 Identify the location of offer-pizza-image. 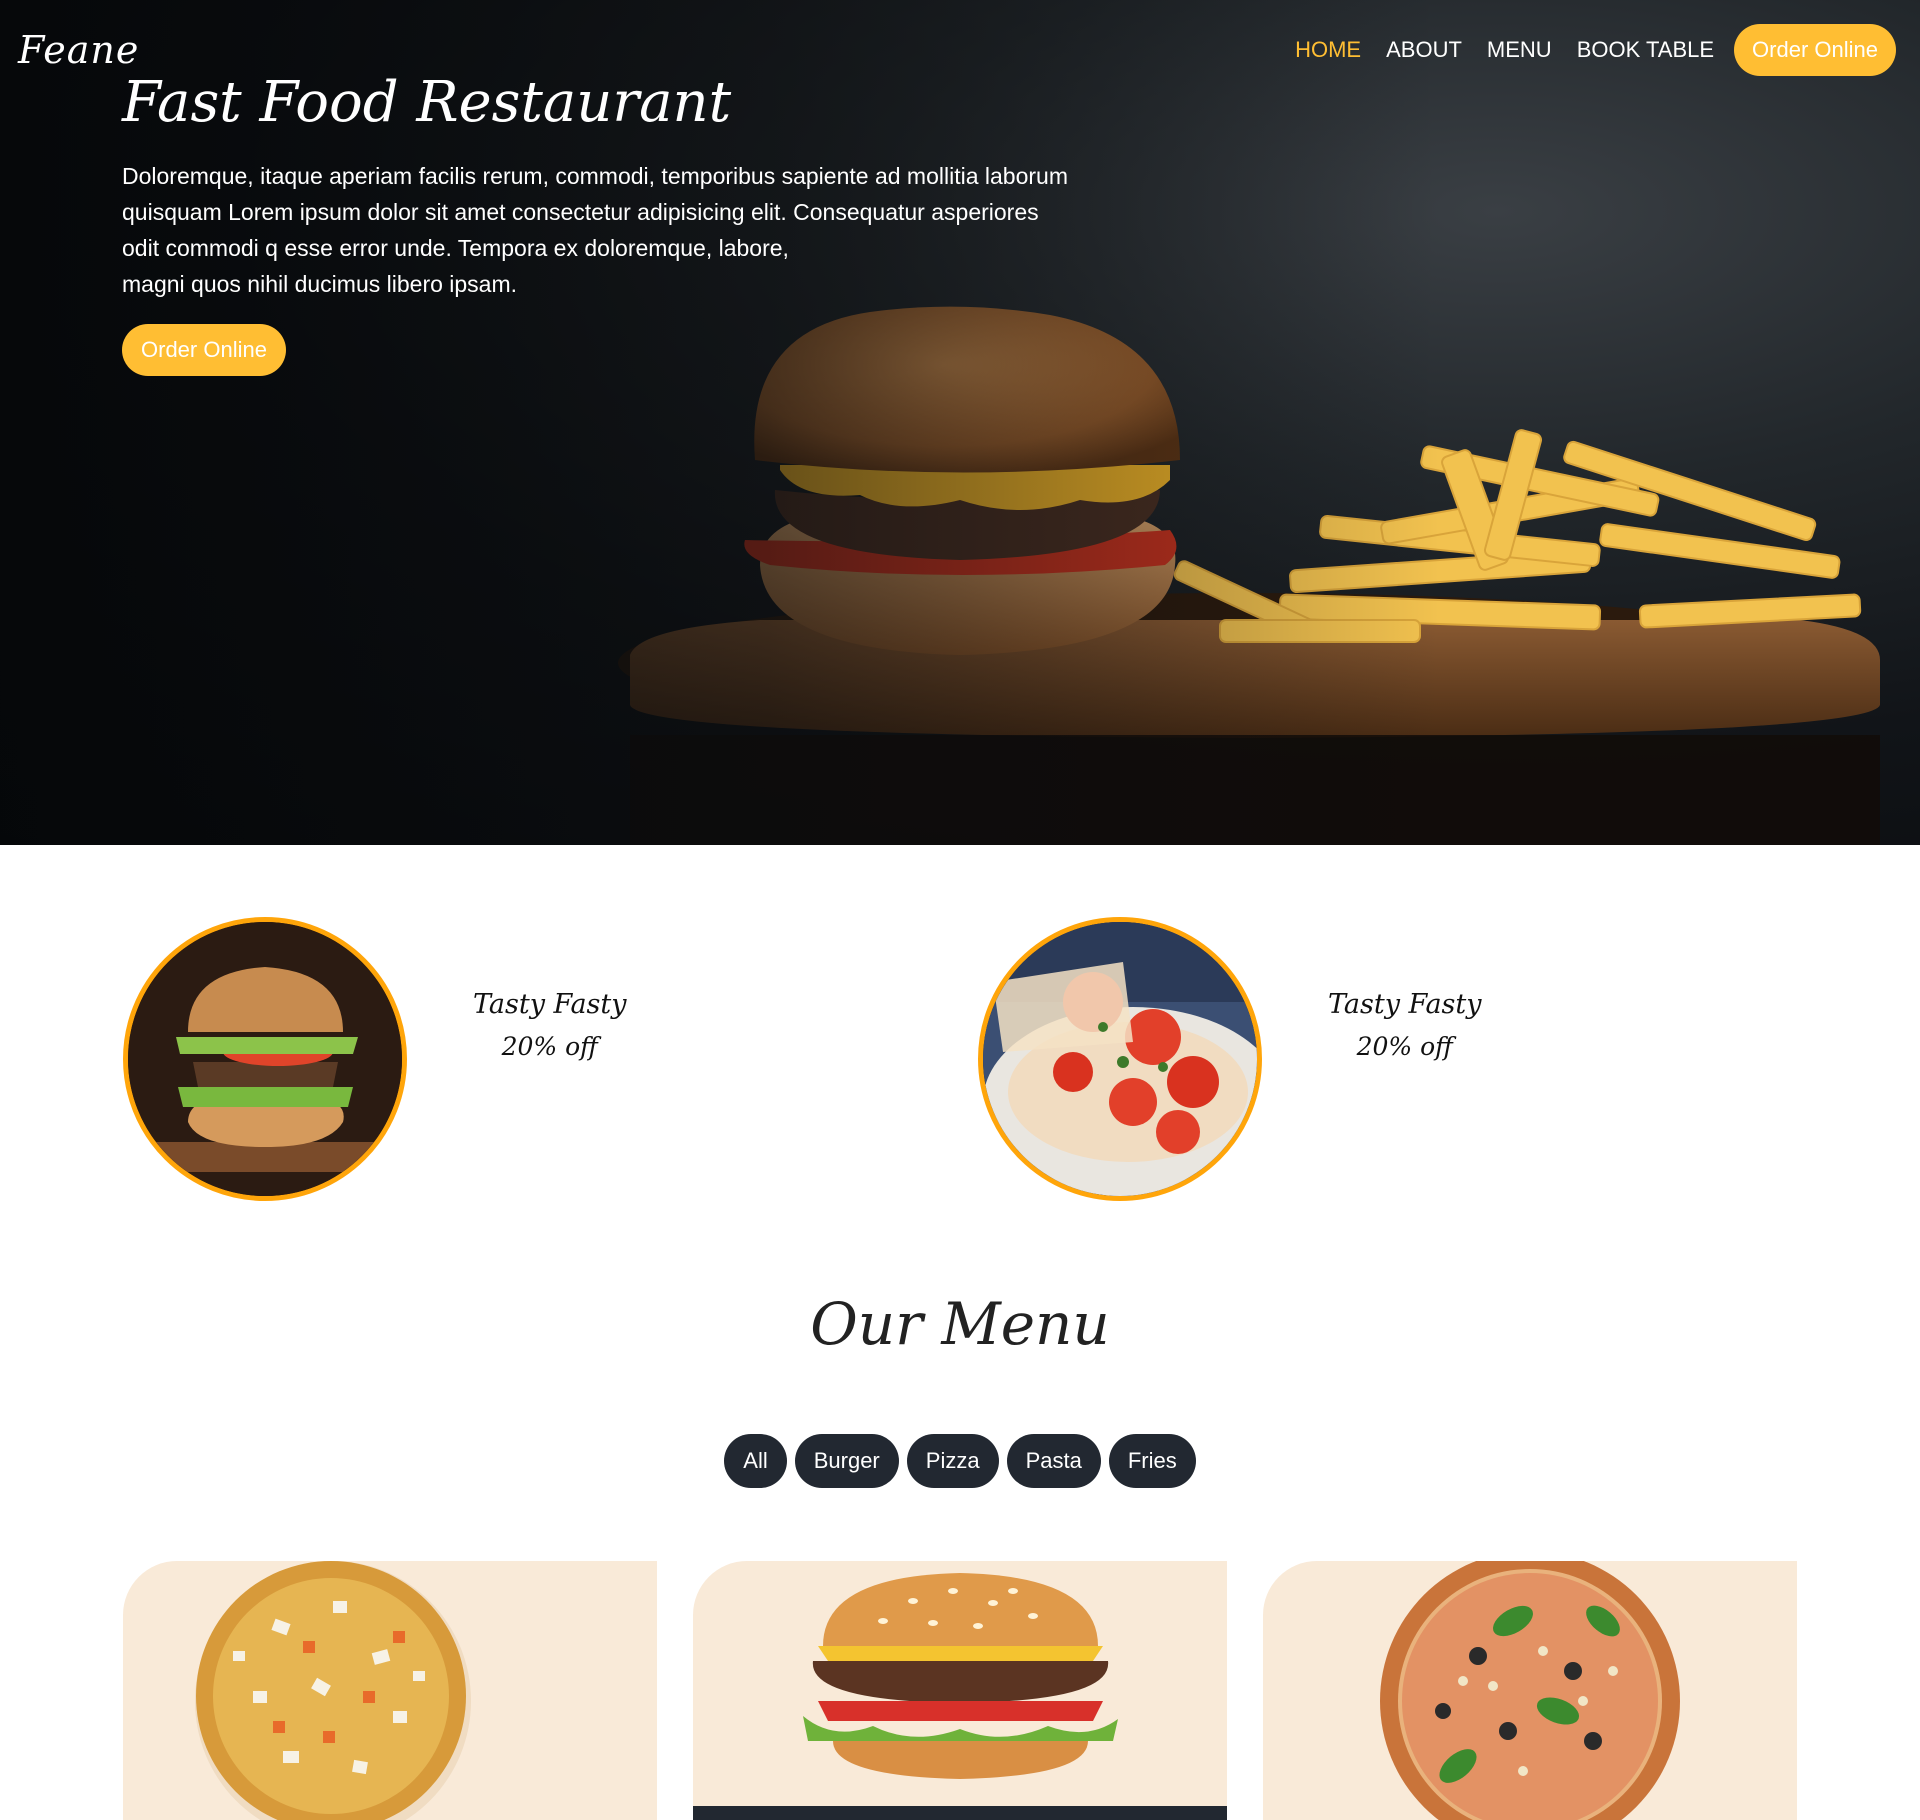
(1120, 1059).